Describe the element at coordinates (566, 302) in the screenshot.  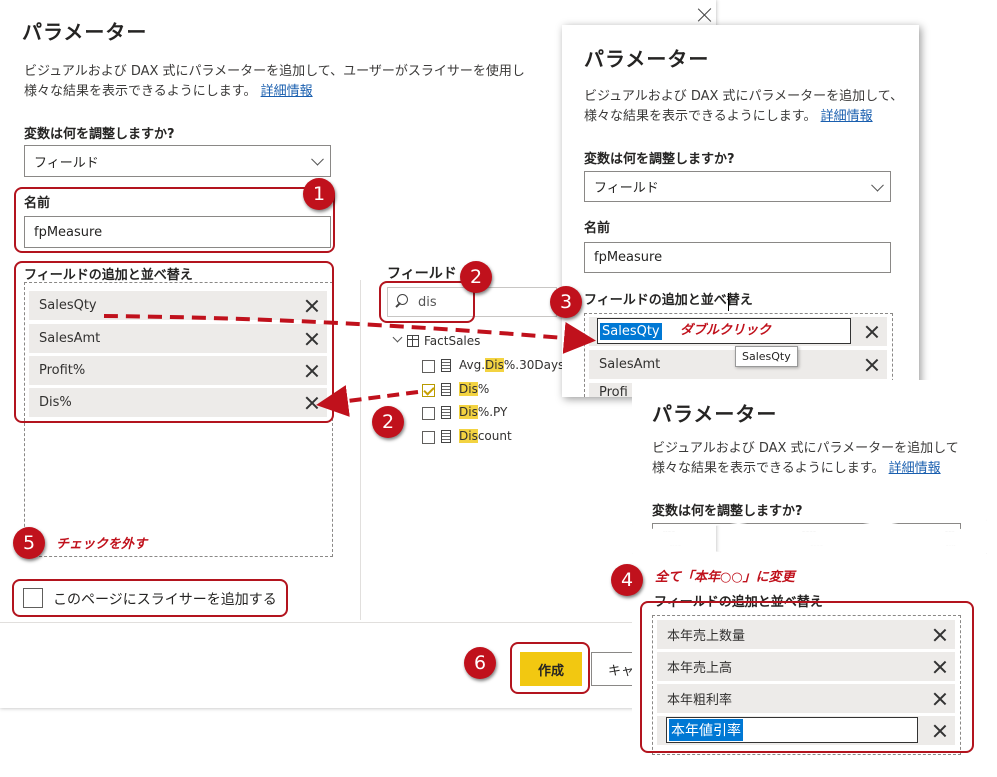
I see `step-badge-3: 3` at that location.